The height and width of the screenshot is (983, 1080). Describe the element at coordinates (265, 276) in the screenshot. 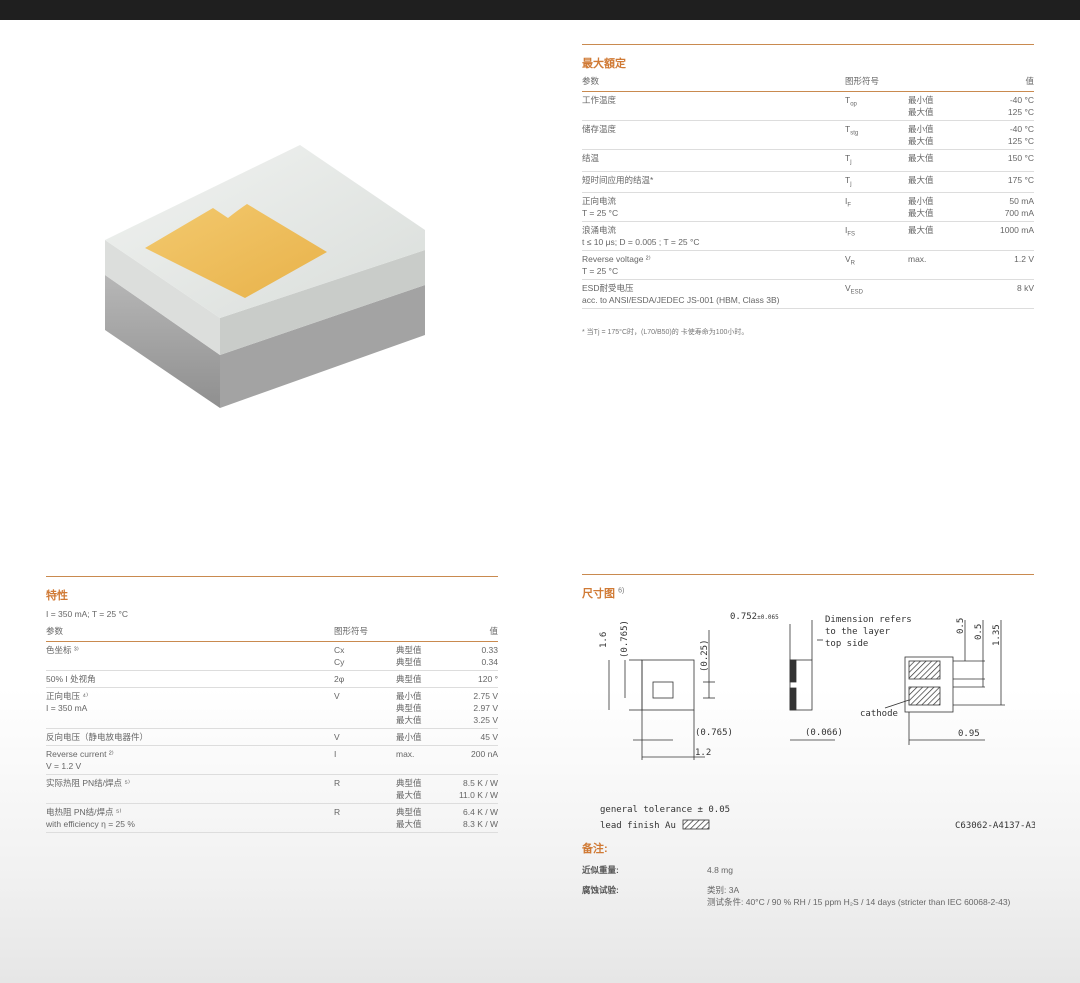

I see `led-product-image` at that location.